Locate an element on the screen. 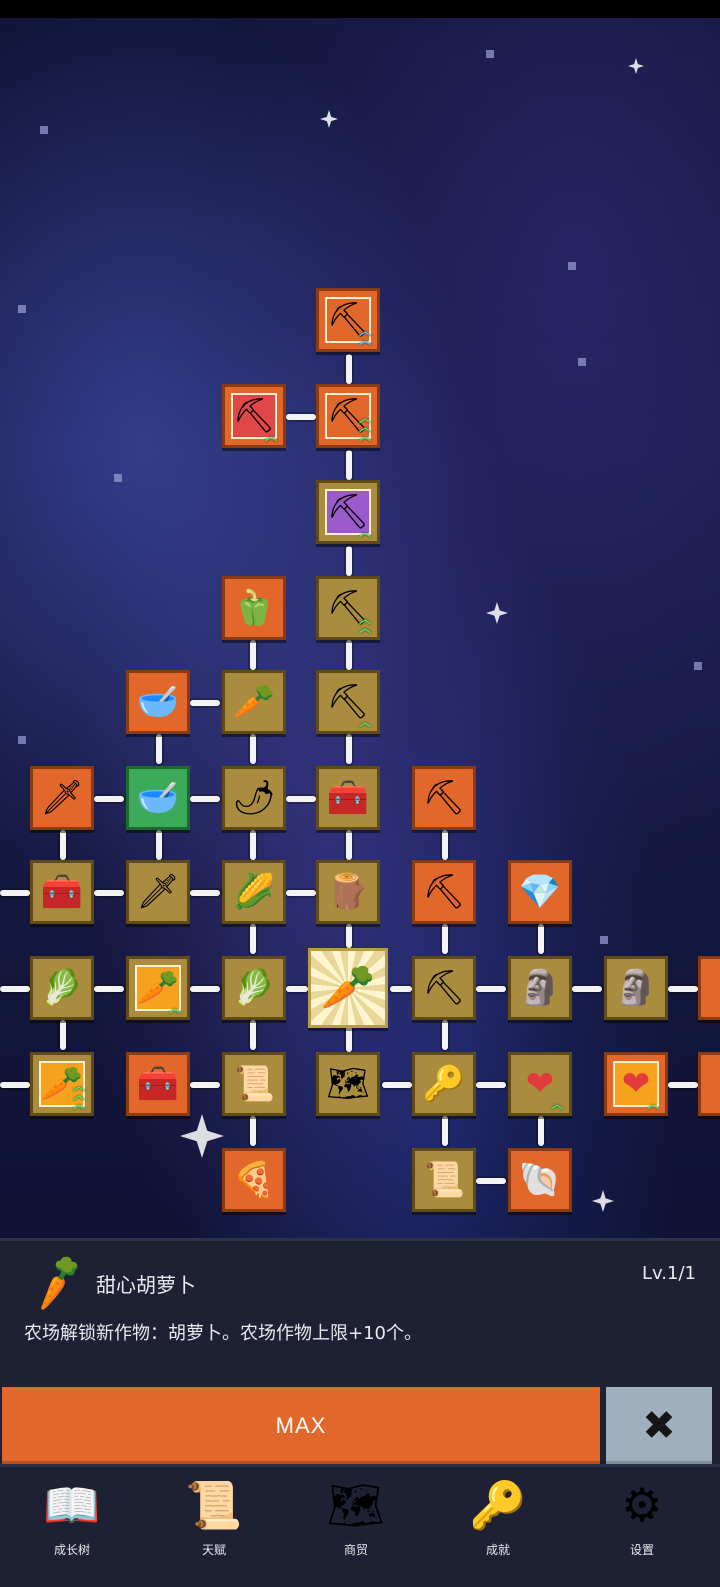 The height and width of the screenshot is (1587, 720). skill-node-sword-1: 🗡 is located at coordinates (62, 798).